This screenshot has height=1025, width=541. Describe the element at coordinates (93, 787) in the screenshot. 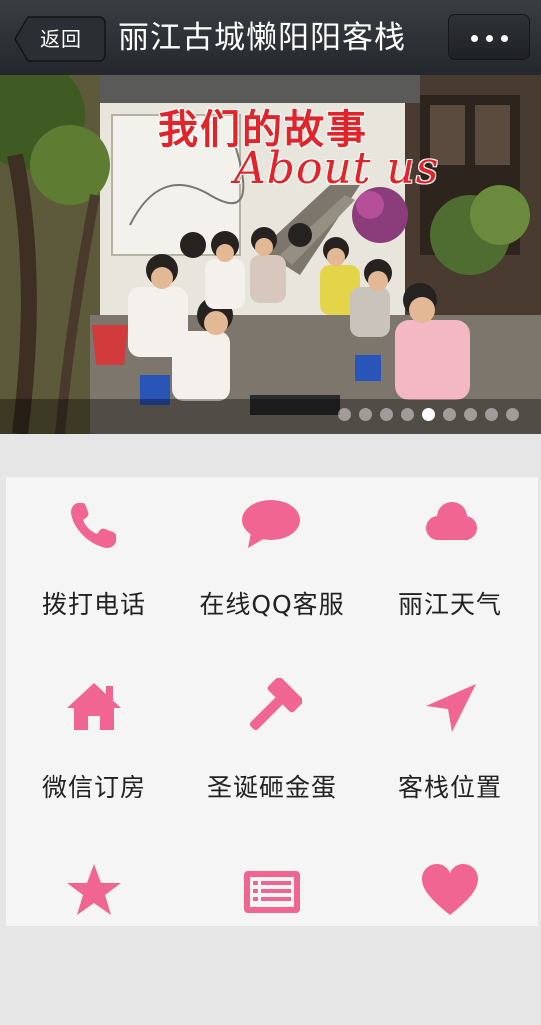

I see `menu-item-label: 微信订房` at that location.